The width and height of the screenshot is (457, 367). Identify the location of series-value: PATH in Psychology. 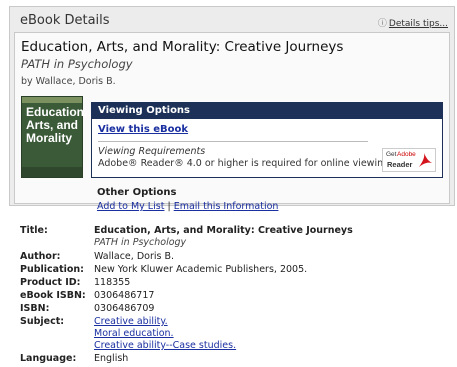
(140, 242).